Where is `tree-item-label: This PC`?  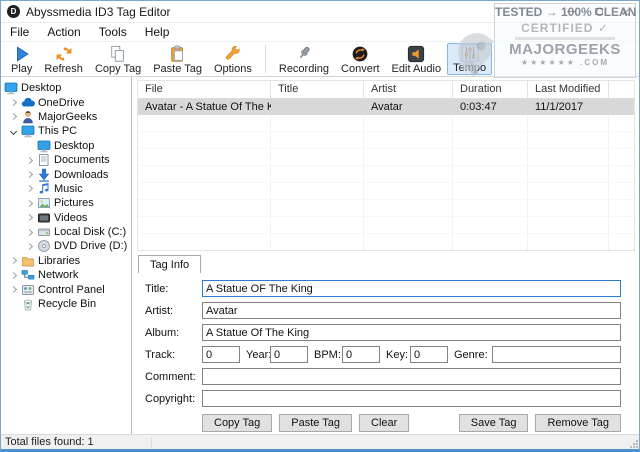
tree-item-label: This PC is located at coordinates (58, 131).